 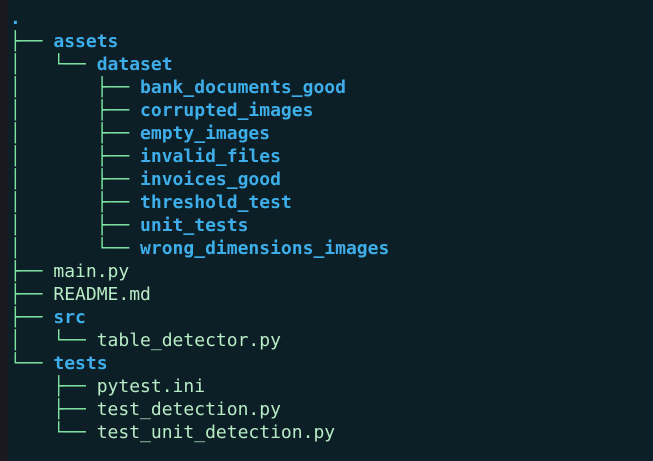 What do you see at coordinates (199, 363) in the screenshot?
I see `tree-line: └── tests` at bounding box center [199, 363].